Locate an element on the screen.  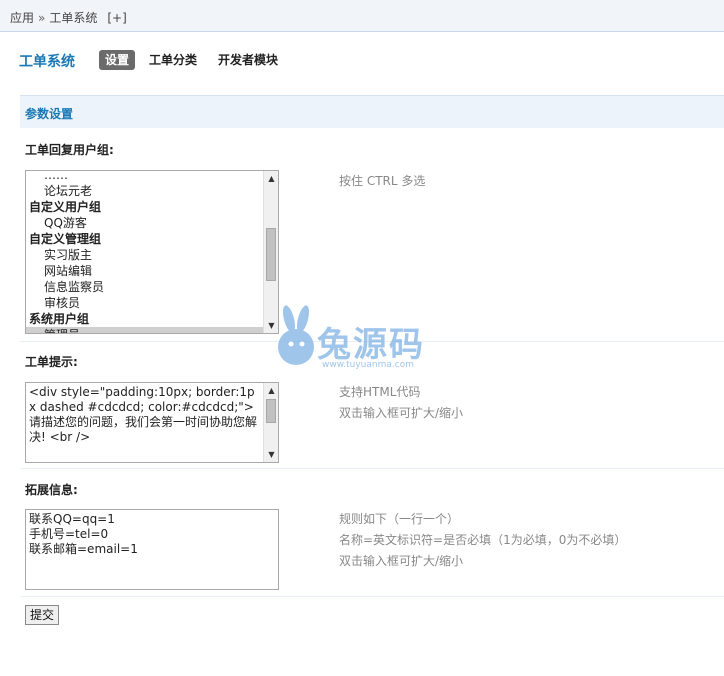
tab-settings: 设置 is located at coordinates (117, 60).